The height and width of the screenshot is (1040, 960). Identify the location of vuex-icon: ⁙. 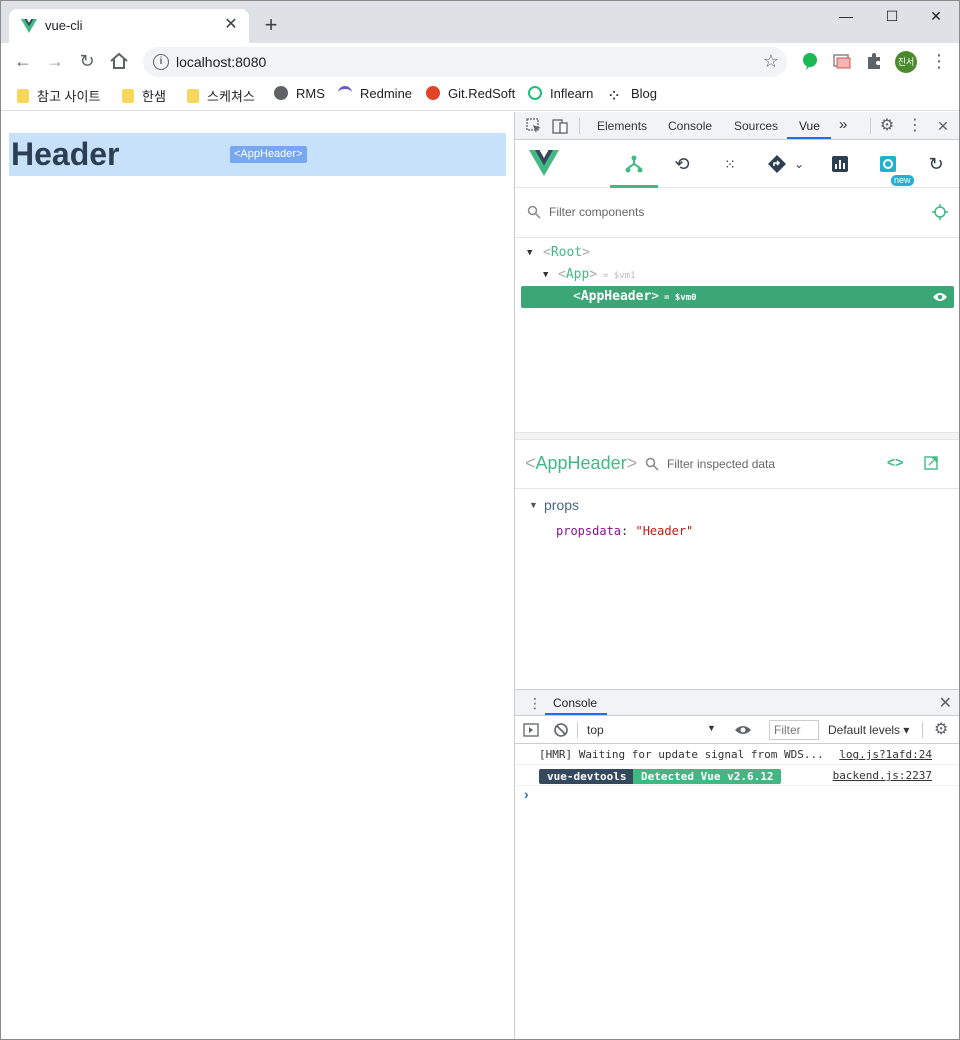
(730, 164).